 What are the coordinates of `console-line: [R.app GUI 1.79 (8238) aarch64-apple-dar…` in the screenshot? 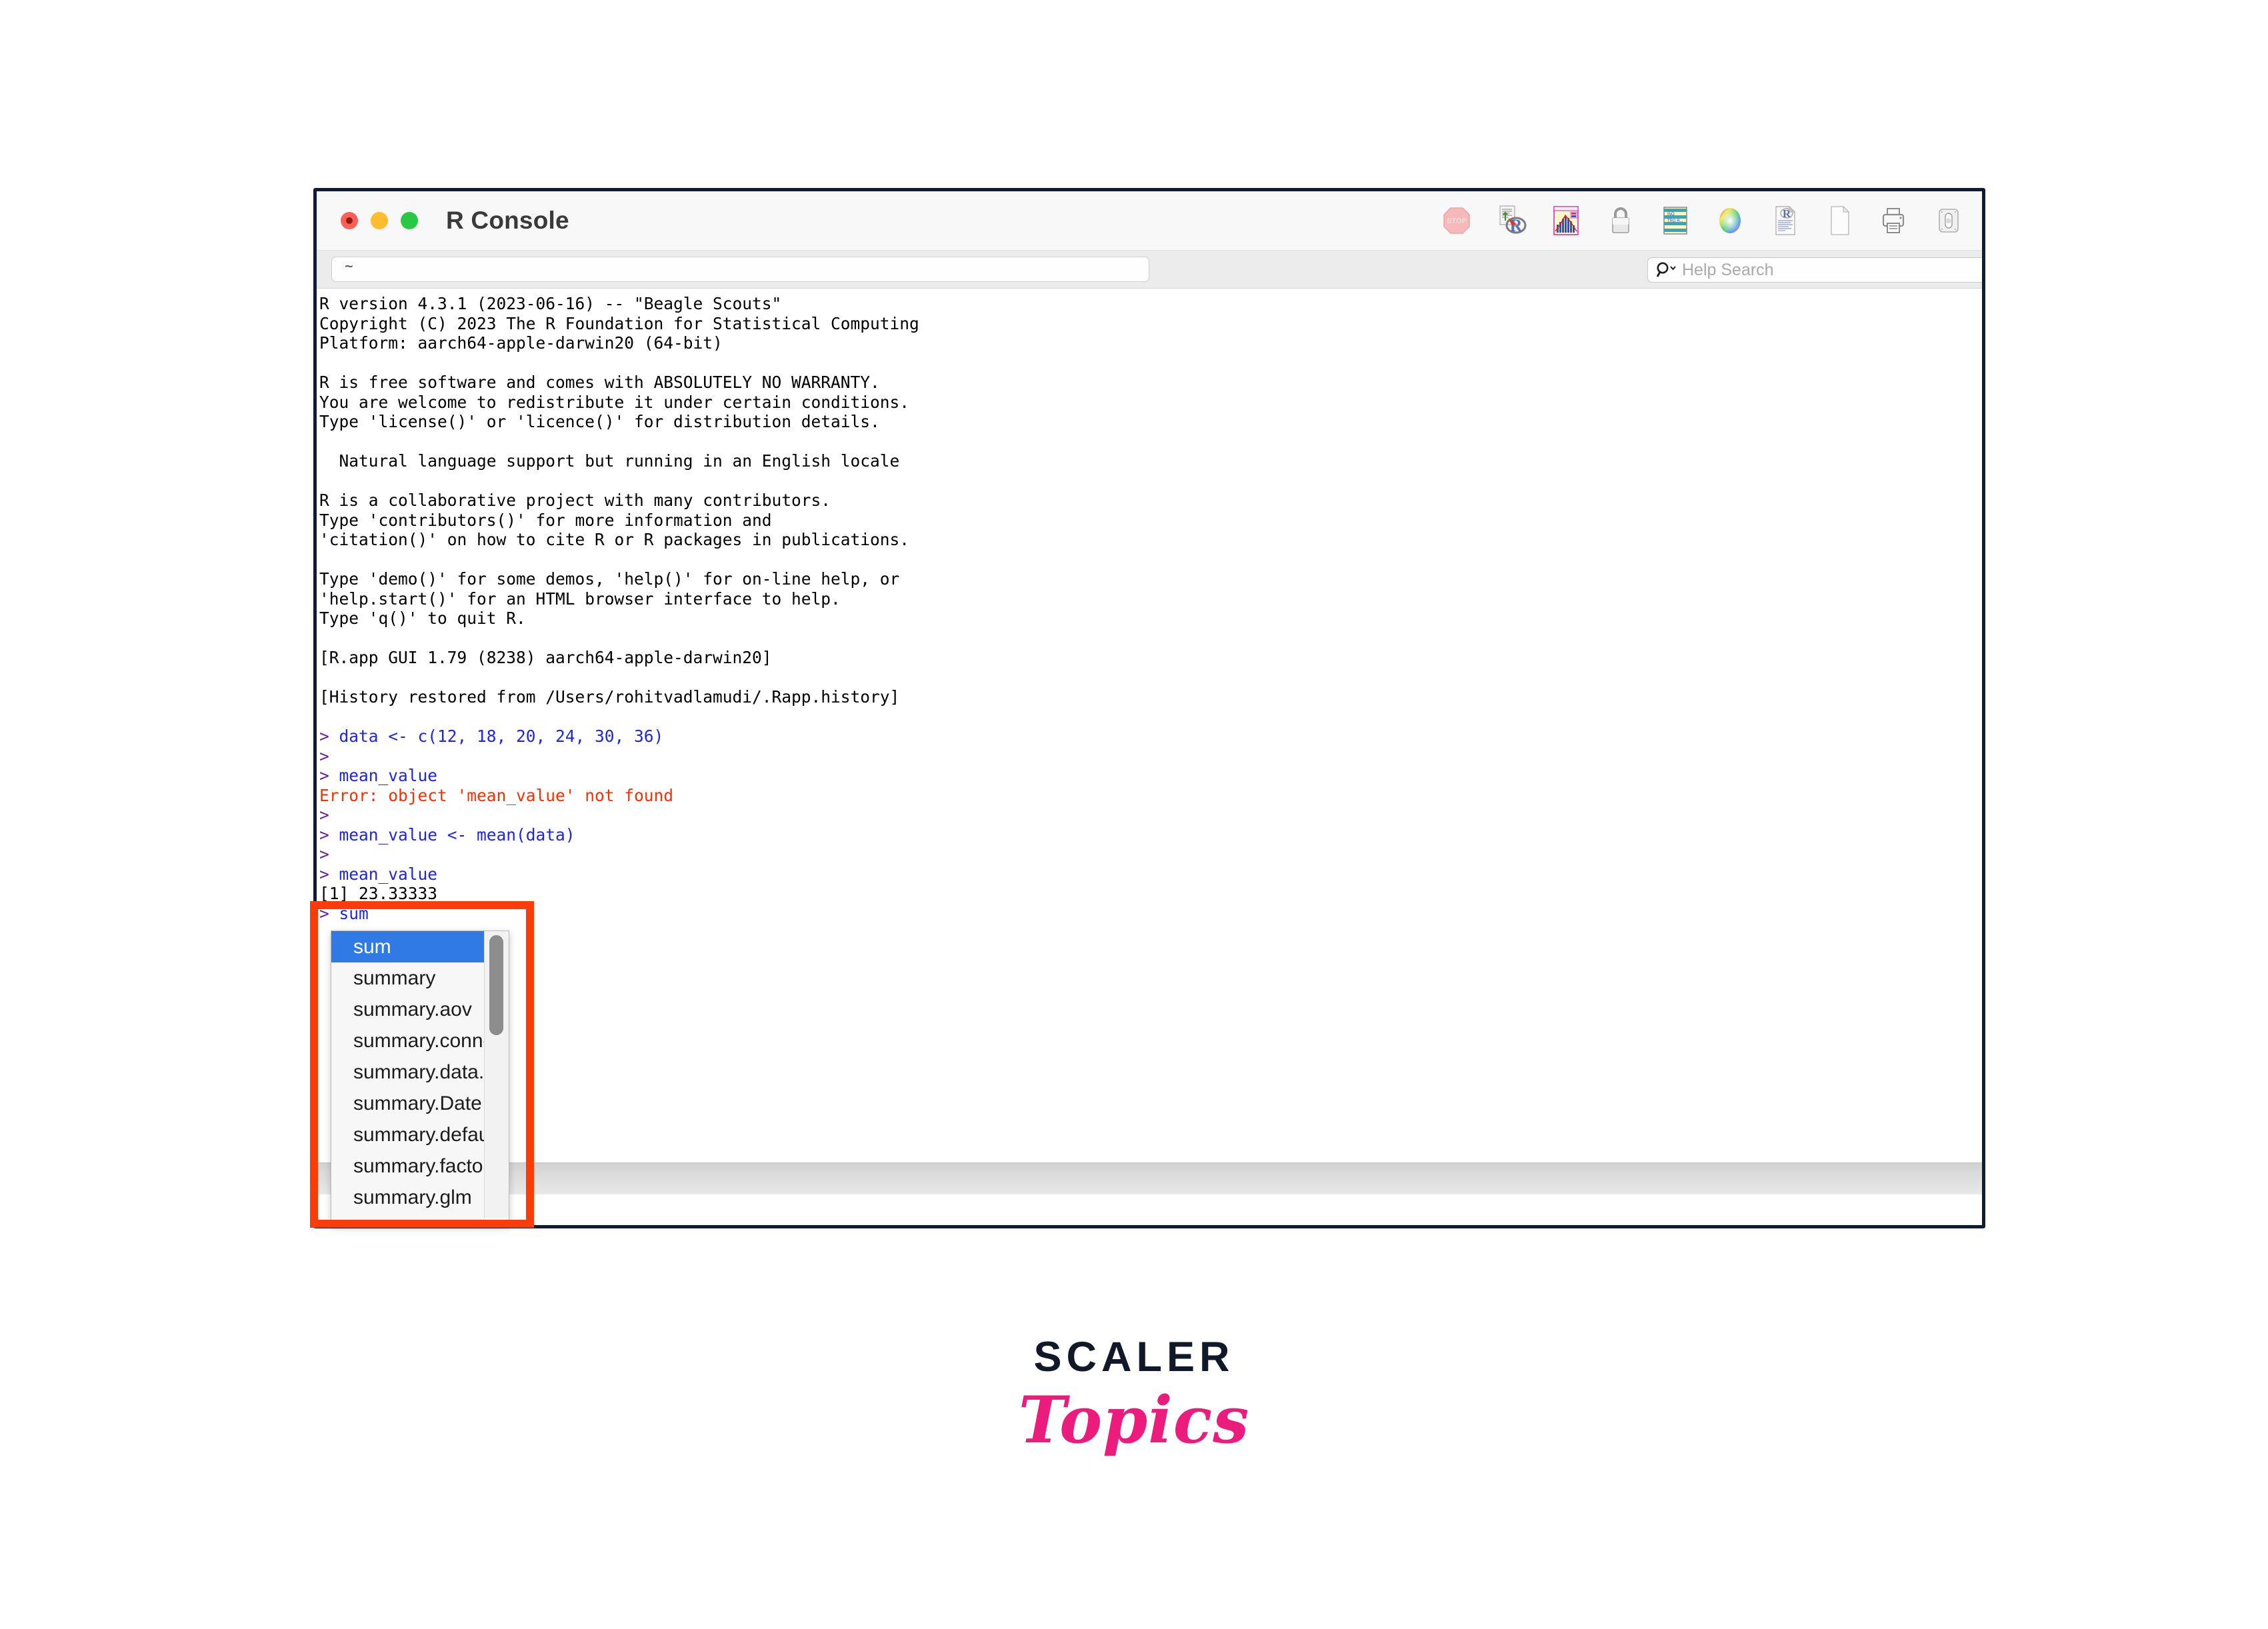 It's located at (619, 658).